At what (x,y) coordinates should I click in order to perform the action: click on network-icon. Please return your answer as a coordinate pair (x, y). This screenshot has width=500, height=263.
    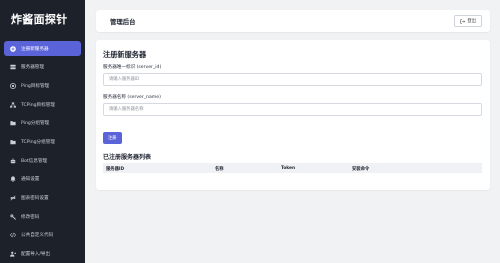
    Looking at the image, I should click on (13, 105).